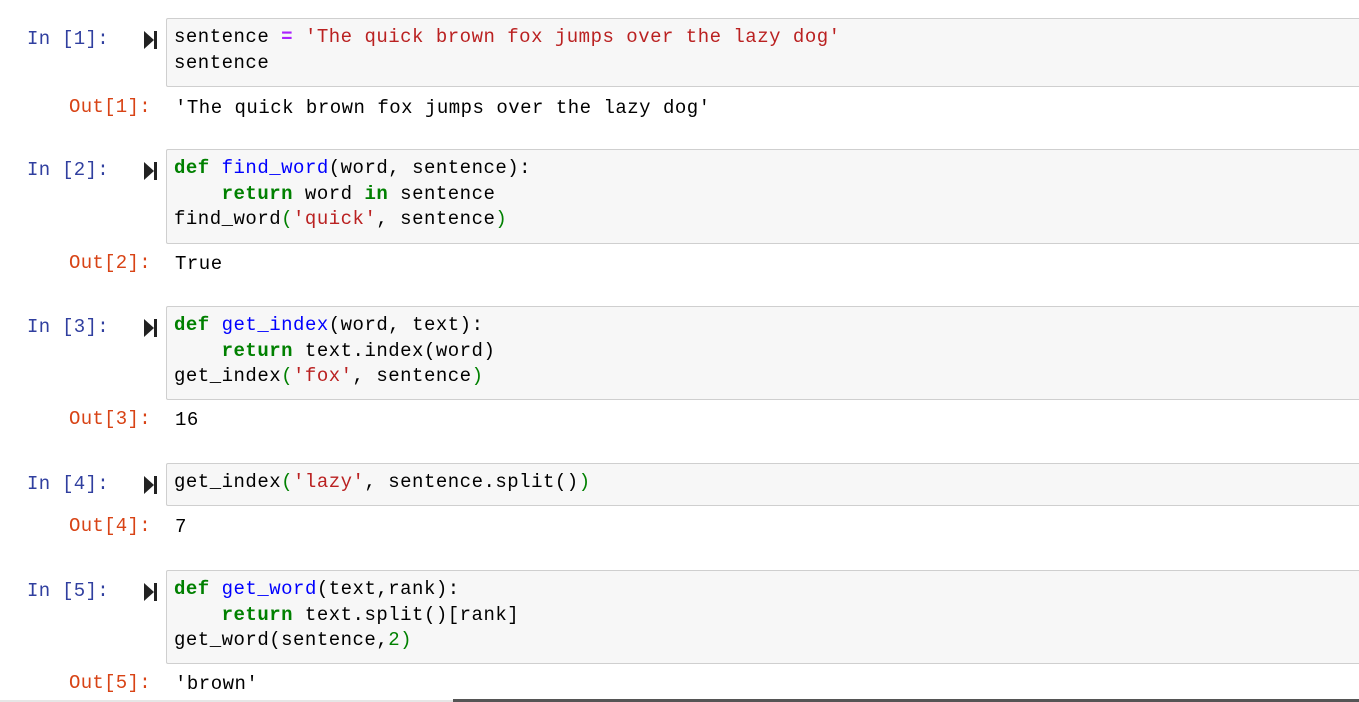  What do you see at coordinates (110, 263) in the screenshot?
I see `output-prompt: Out[2]:` at bounding box center [110, 263].